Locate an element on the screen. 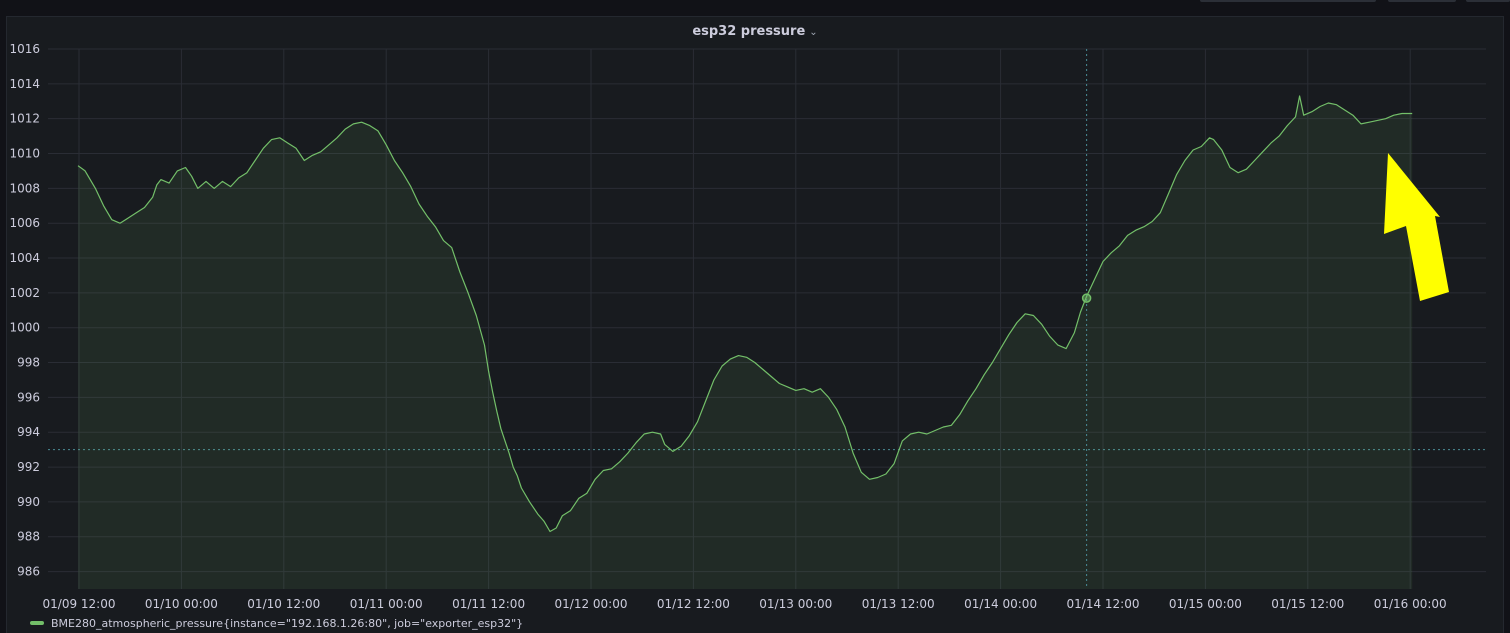 This screenshot has width=1510, height=633. x-tick-label: 01/09 12:00 is located at coordinates (79, 604).